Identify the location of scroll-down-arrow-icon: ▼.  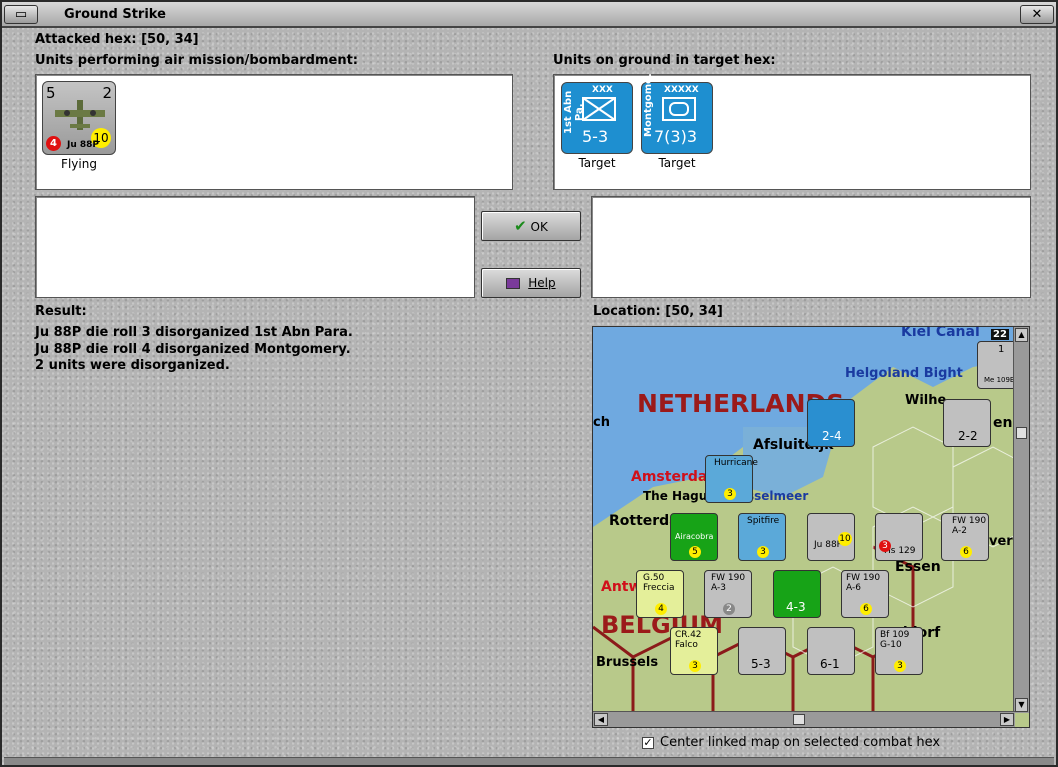
(1021, 705).